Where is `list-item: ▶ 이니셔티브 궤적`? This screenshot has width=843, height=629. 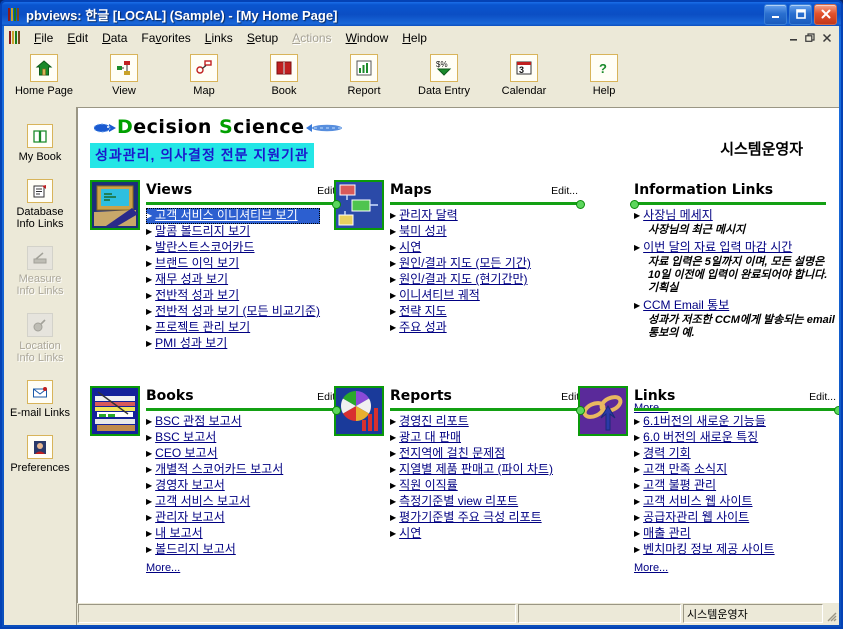 list-item: ▶ 이니셔티브 궤적 is located at coordinates (460, 296).